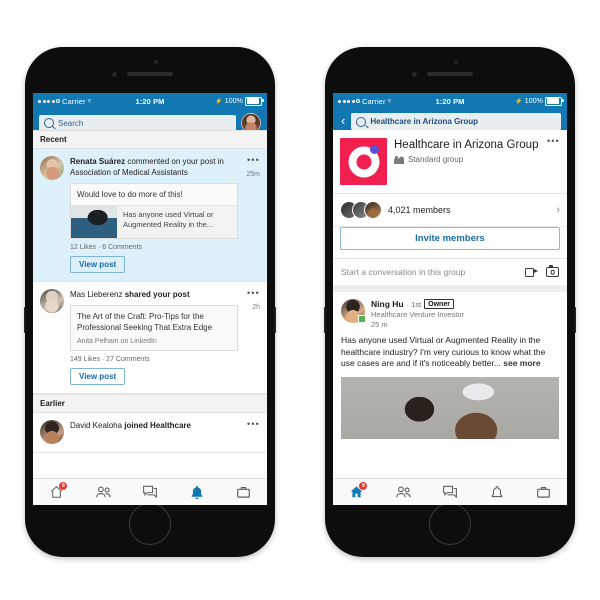 The image size is (600, 600). Describe the element at coordinates (150, 403) in the screenshot. I see `section-header-earlier: Earlier` at that location.